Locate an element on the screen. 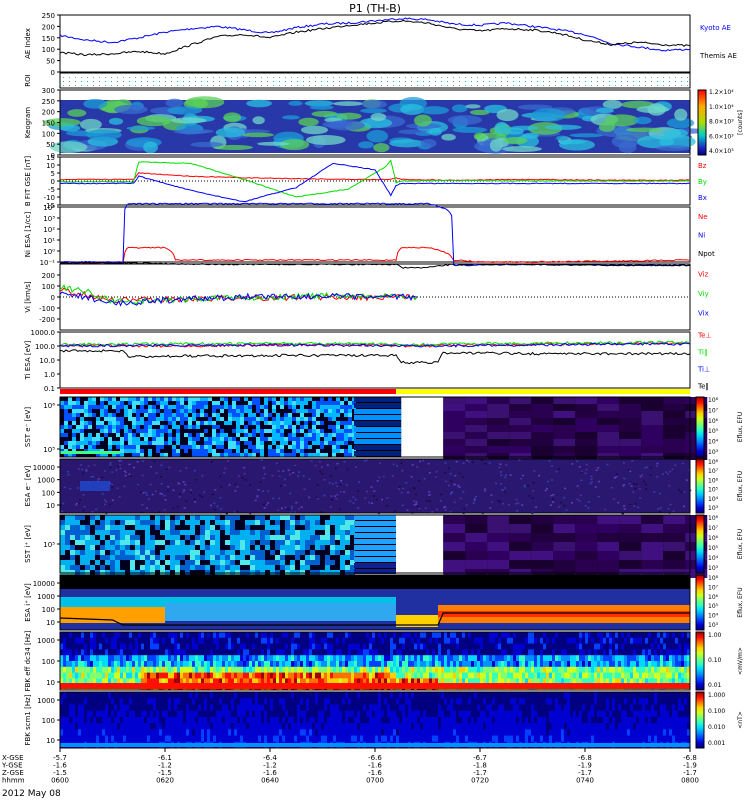 The image size is (750, 800). keogram-blob is located at coordinates (70, 128).